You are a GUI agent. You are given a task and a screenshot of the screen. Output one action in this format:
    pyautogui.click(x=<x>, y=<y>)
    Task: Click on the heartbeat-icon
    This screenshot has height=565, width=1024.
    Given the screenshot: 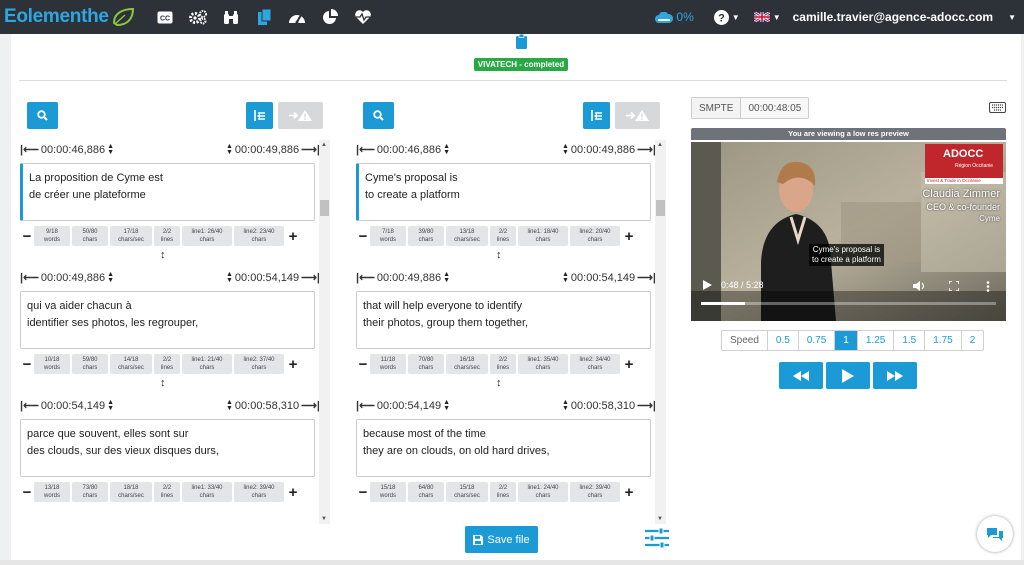 What is the action you would take?
    pyautogui.click(x=363, y=17)
    